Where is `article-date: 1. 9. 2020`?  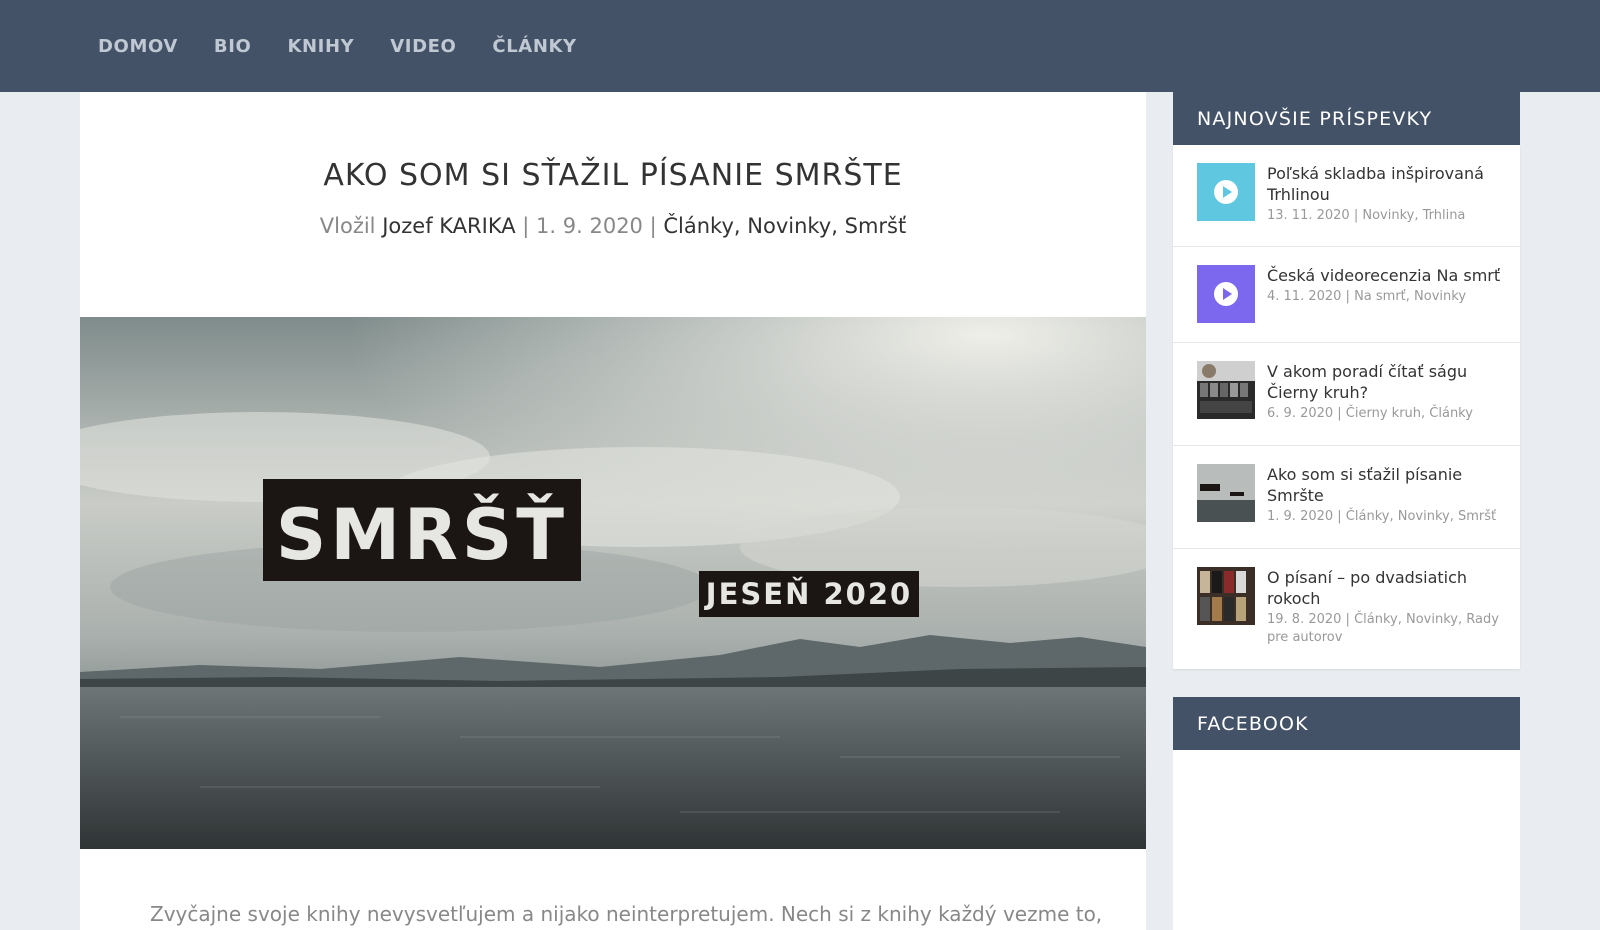 article-date: 1. 9. 2020 is located at coordinates (589, 226).